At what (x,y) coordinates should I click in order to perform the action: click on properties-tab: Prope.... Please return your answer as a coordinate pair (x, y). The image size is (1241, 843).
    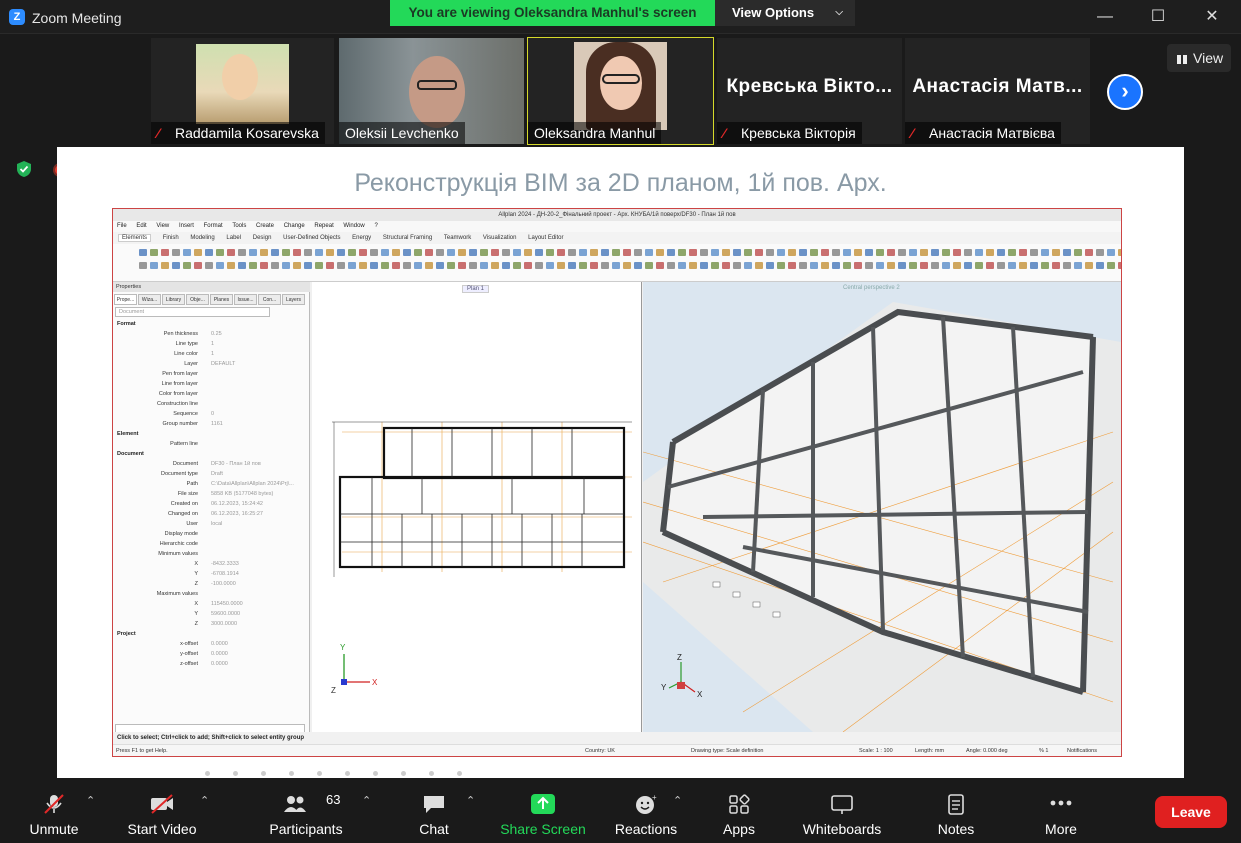
    Looking at the image, I should click on (125, 299).